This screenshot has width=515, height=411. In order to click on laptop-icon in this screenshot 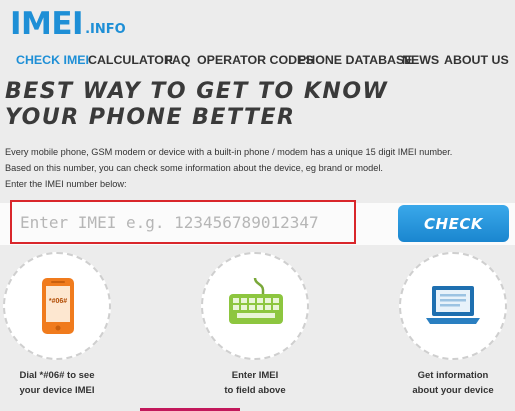, I will do `click(453, 305)`.